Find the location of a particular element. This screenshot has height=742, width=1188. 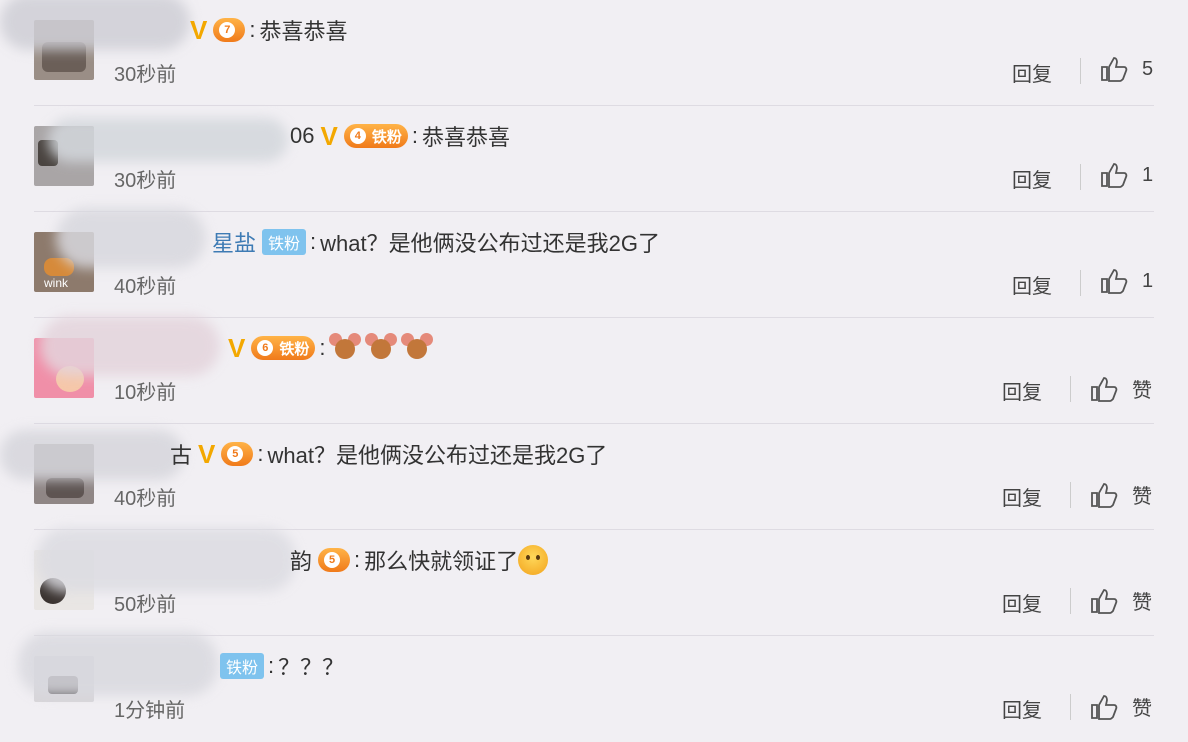

fan-crown-badge-icon: 7 is located at coordinates (229, 30).